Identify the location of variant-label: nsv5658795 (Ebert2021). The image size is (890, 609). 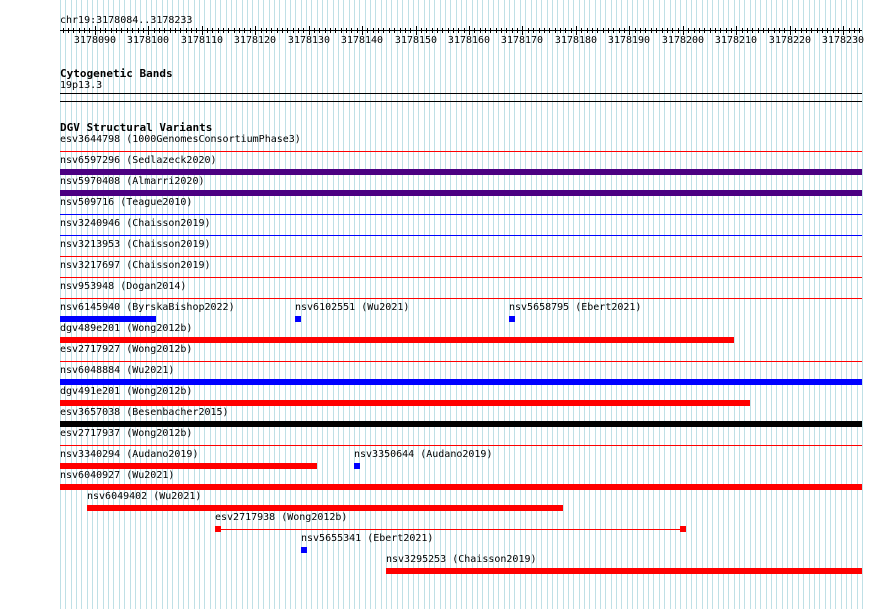
(575, 308).